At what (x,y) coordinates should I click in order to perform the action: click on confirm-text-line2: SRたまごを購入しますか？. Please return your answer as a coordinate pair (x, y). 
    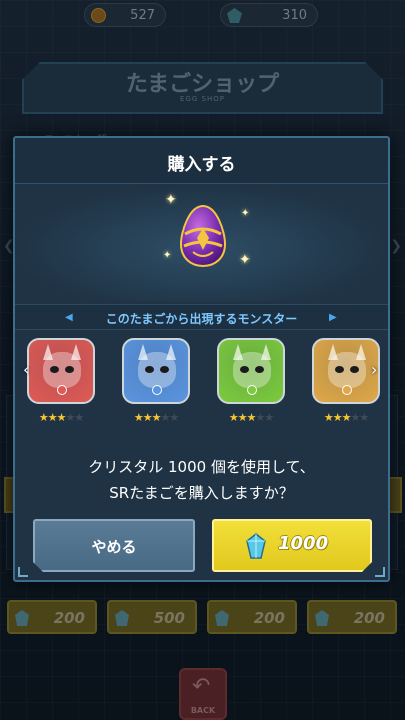
    Looking at the image, I should click on (201, 493).